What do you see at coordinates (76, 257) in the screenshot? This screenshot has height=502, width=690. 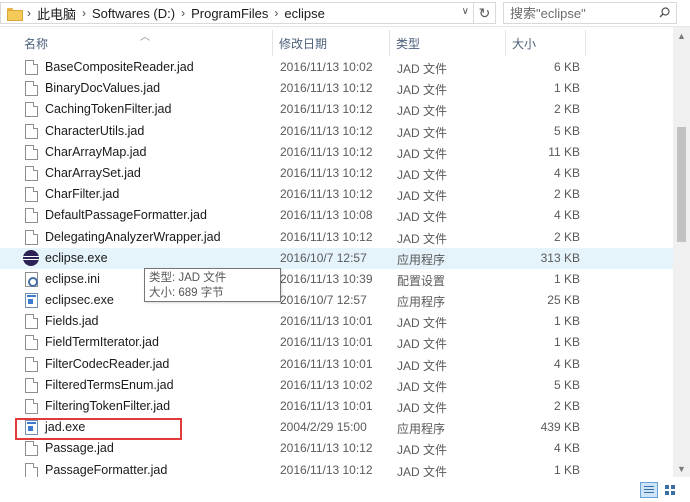 I see `file-name: eclipse.exe` at bounding box center [76, 257].